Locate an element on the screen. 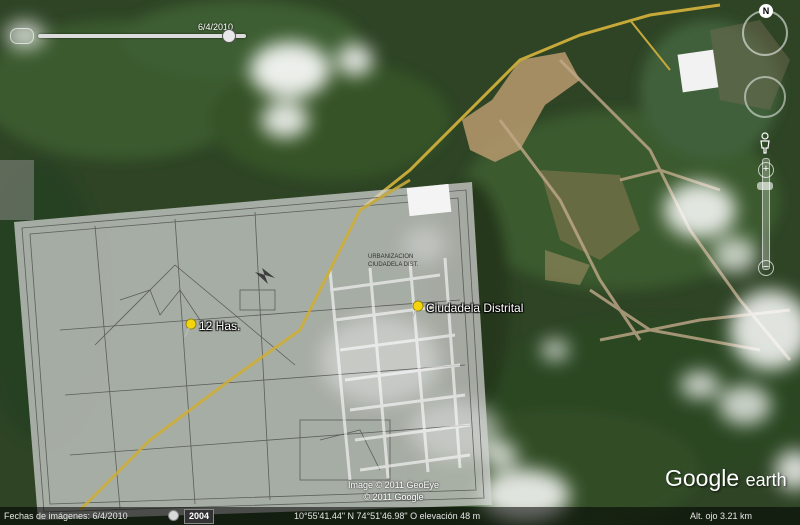 The height and width of the screenshot is (525, 800). move-control is located at coordinates (765, 97).